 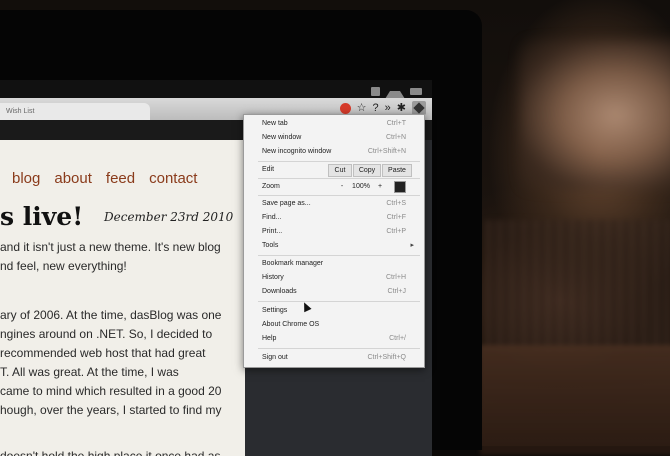 I want to click on blog-nav: blog about feed contact, so click(x=122, y=178).